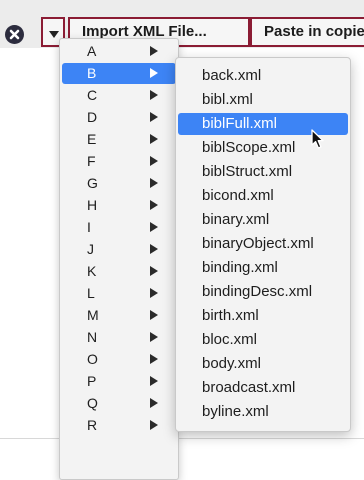  I want to click on menu-item-label: back.xml, so click(232, 75).